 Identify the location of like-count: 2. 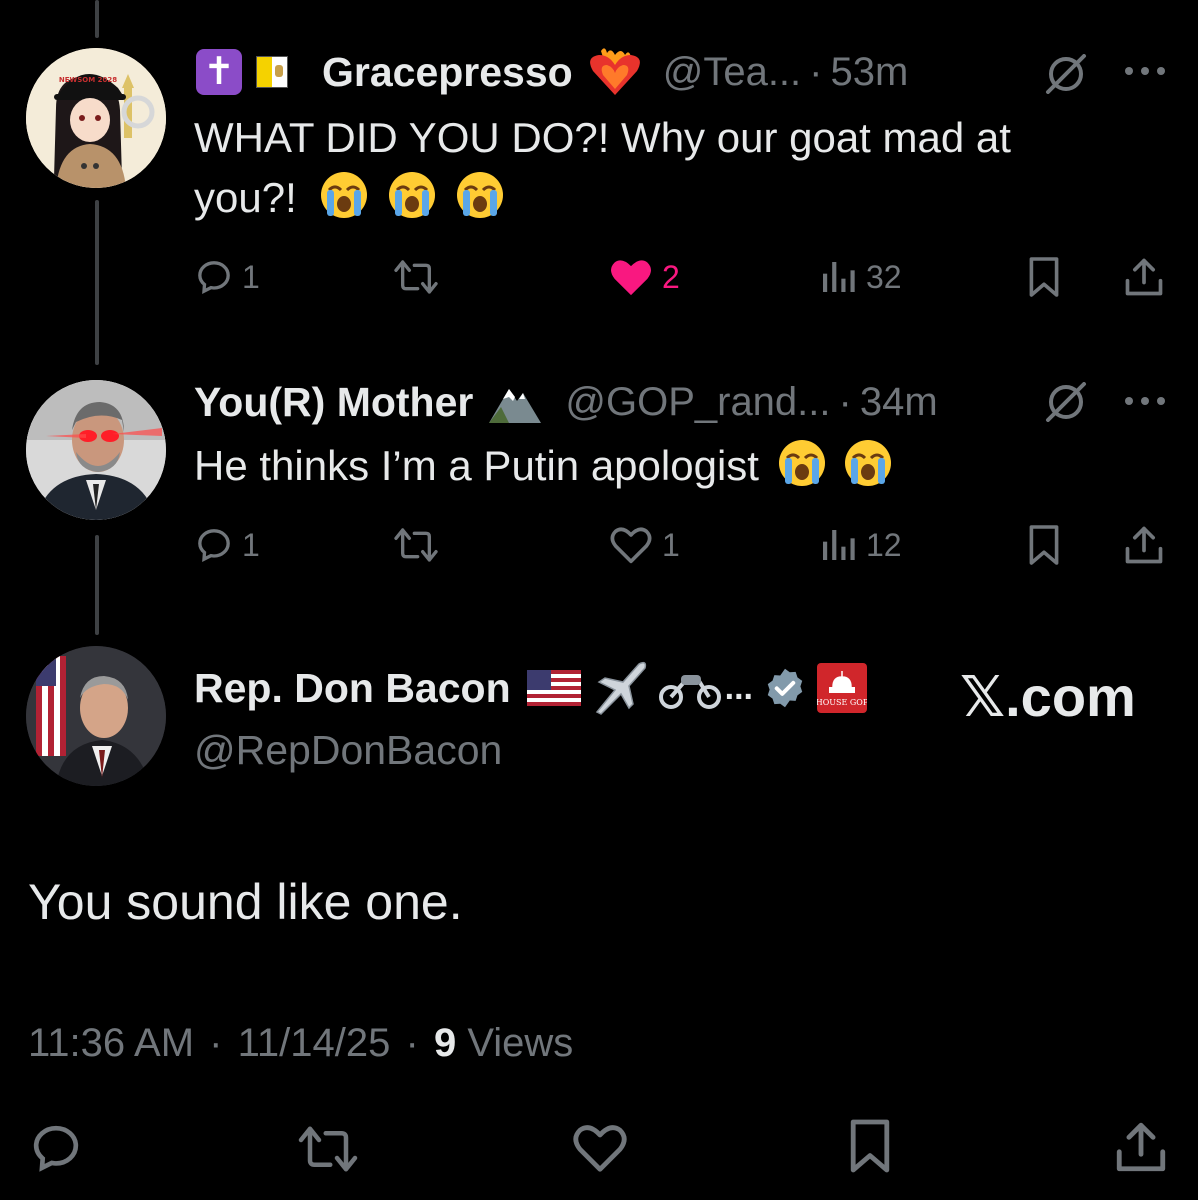
(671, 276).